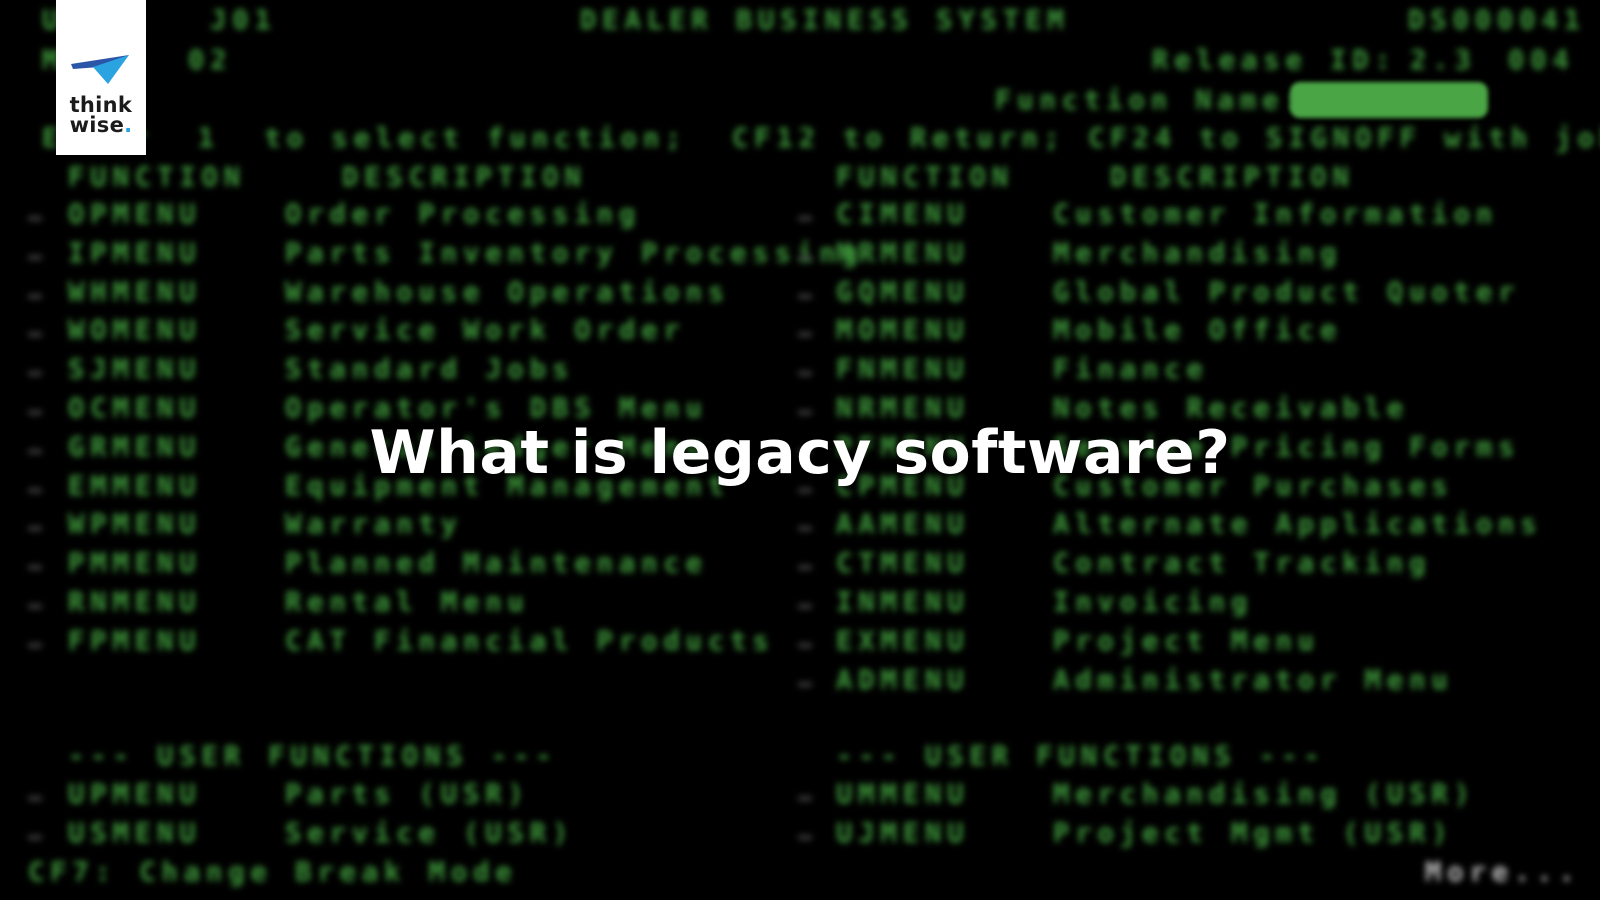  What do you see at coordinates (210, 60) in the screenshot?
I see `menu-value: 02` at bounding box center [210, 60].